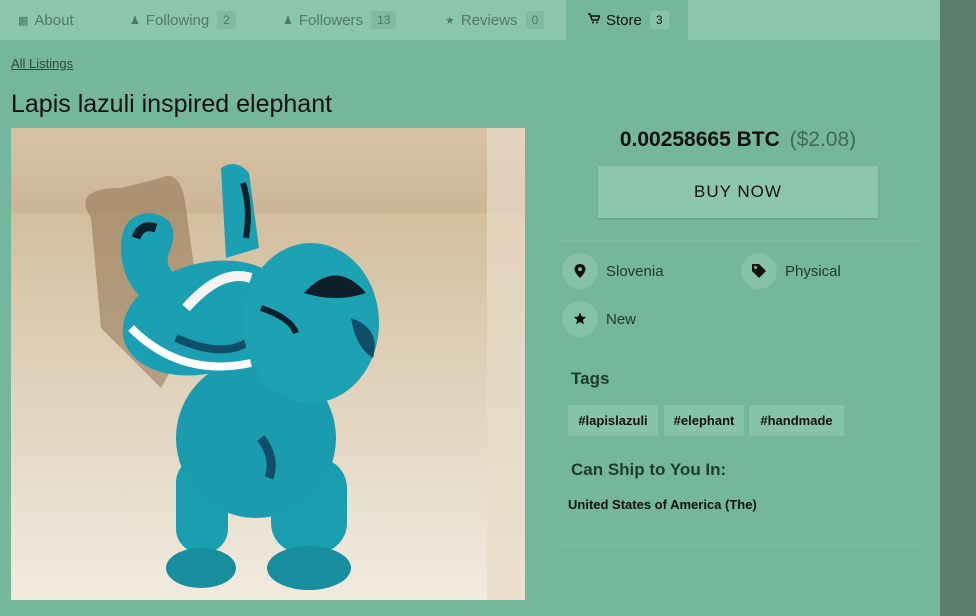 The image size is (976, 616). I want to click on price: 0.00258665 BTC ($2.08), so click(738, 140).